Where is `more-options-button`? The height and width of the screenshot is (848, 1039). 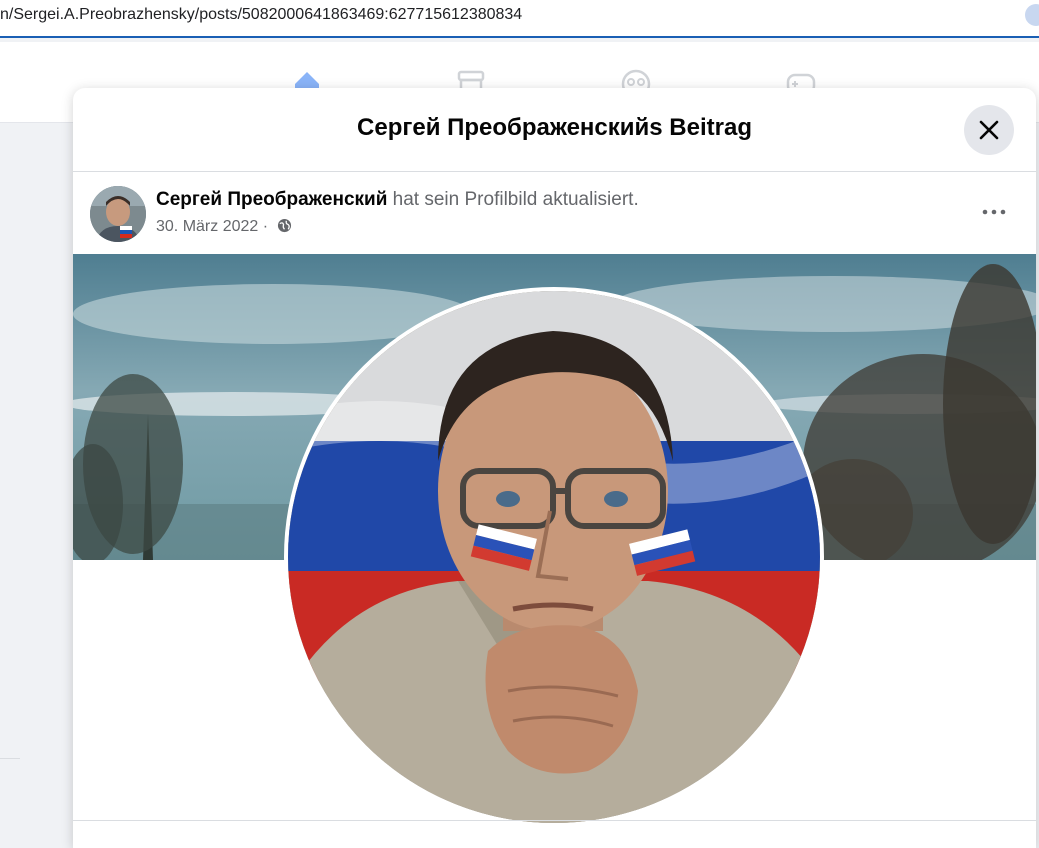
more-options-button is located at coordinates (994, 212).